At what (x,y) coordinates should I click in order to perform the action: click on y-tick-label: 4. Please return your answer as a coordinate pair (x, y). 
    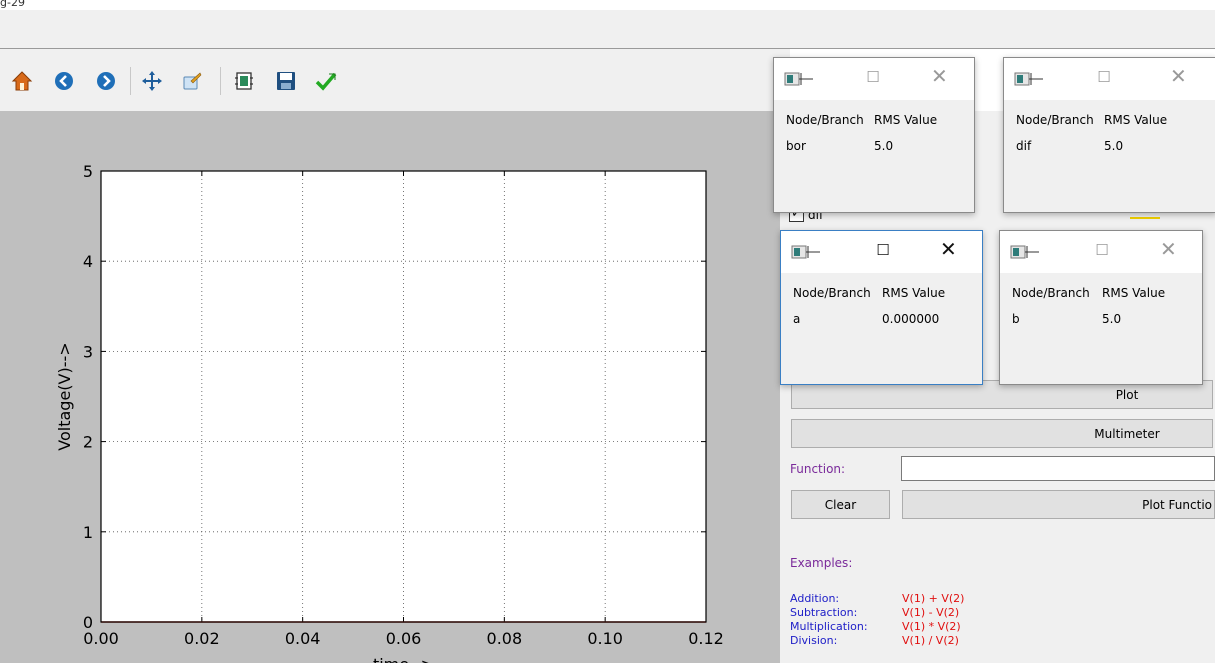
    Looking at the image, I should click on (88, 261).